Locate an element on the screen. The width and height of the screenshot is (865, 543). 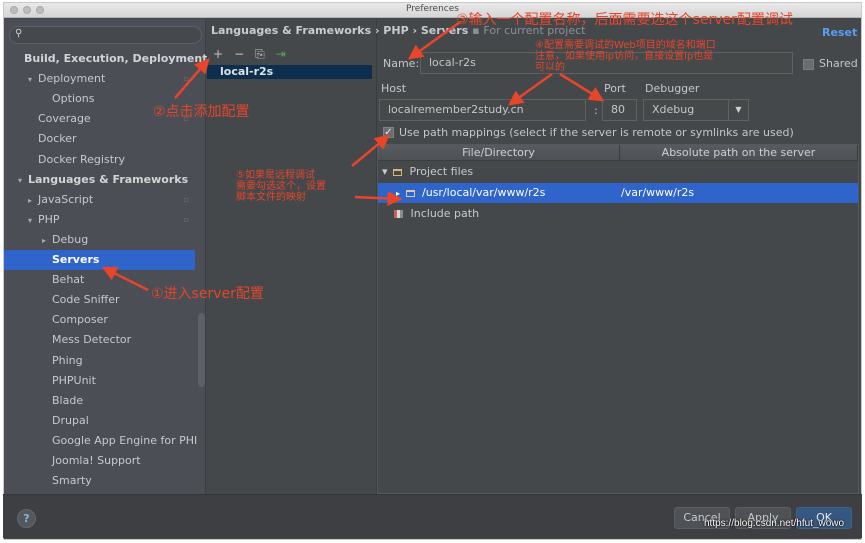
sidebar-item-label: PHPUnit is located at coordinates (74, 380).